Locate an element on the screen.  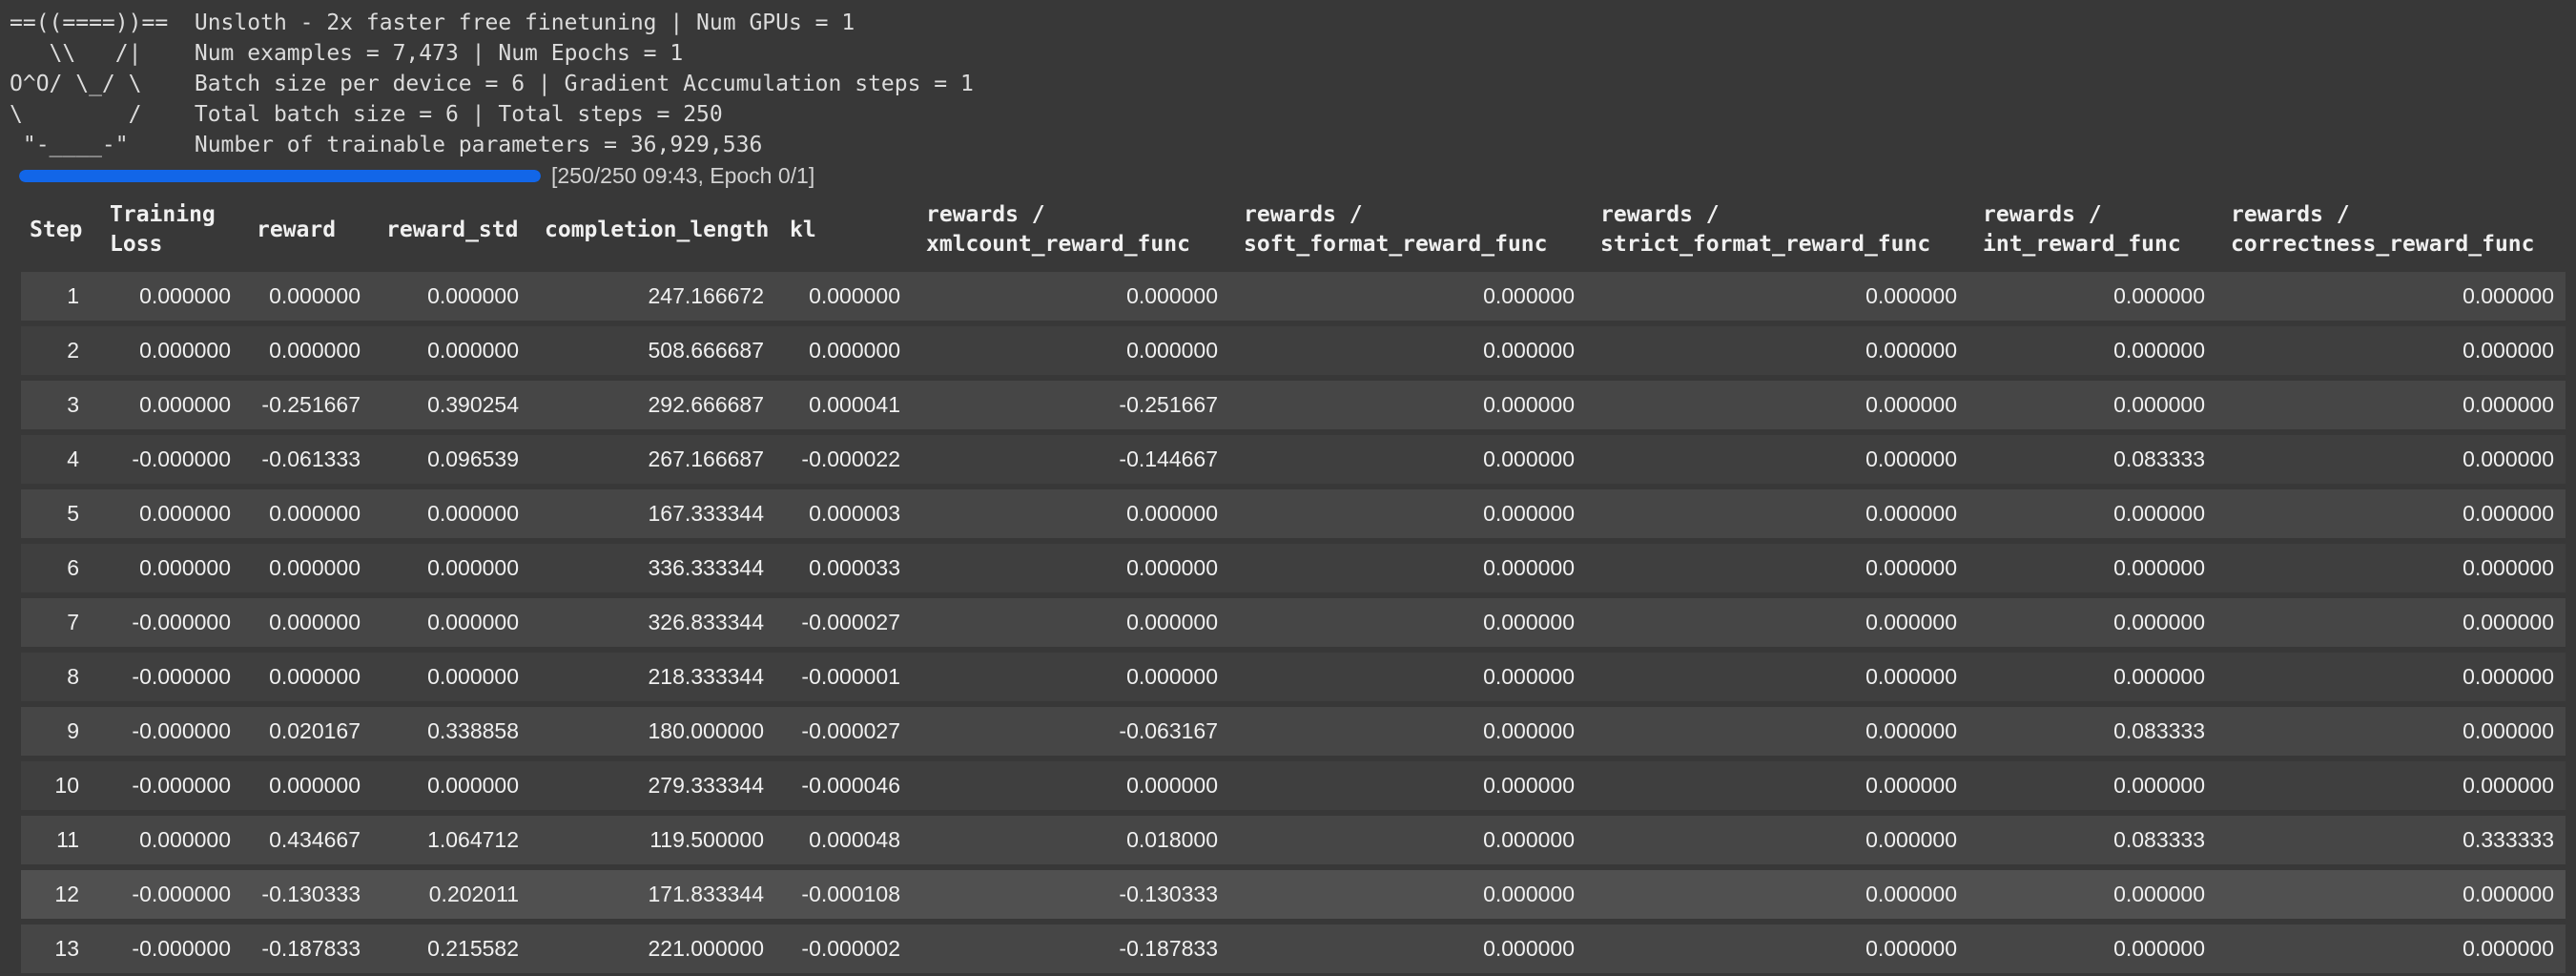
progress-bar-fill is located at coordinates (280, 175).